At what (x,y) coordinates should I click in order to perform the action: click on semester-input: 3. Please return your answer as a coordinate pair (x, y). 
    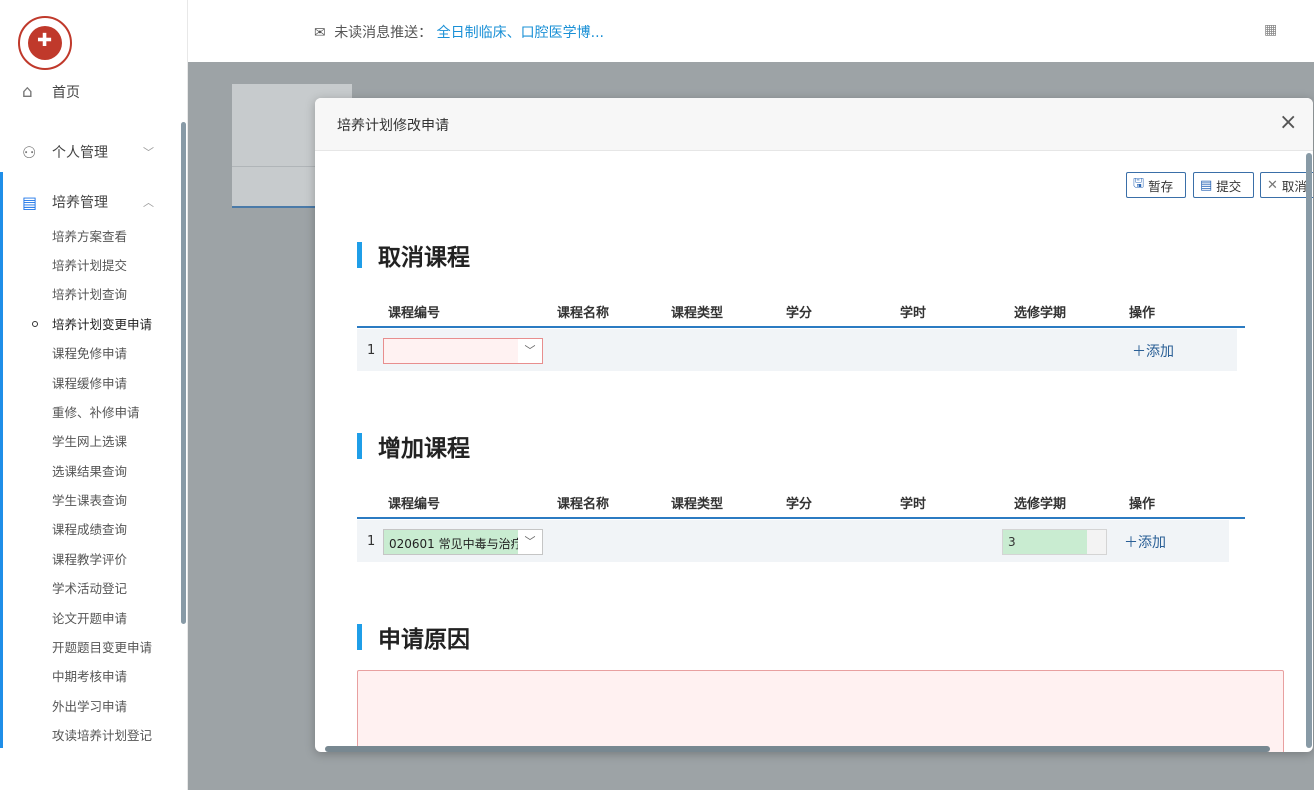
    Looking at the image, I should click on (1054, 542).